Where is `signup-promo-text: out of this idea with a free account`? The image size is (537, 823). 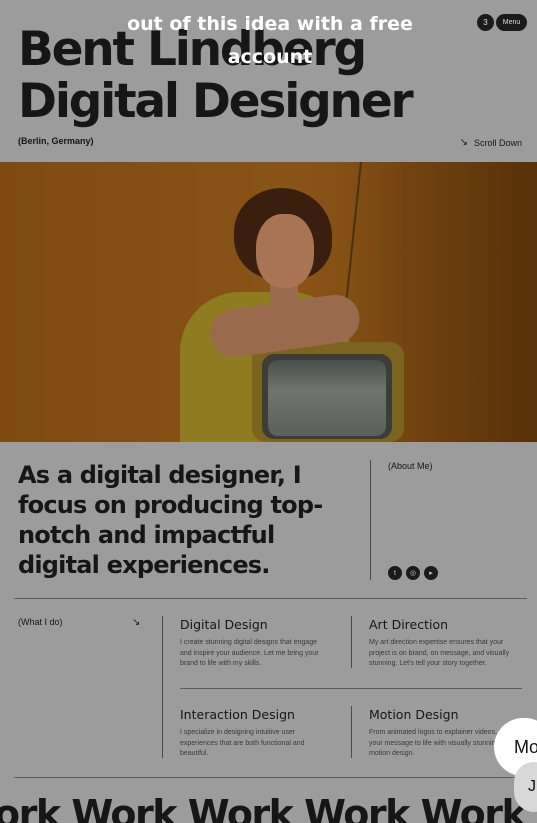 signup-promo-text: out of this idea with a free account is located at coordinates (270, 41).